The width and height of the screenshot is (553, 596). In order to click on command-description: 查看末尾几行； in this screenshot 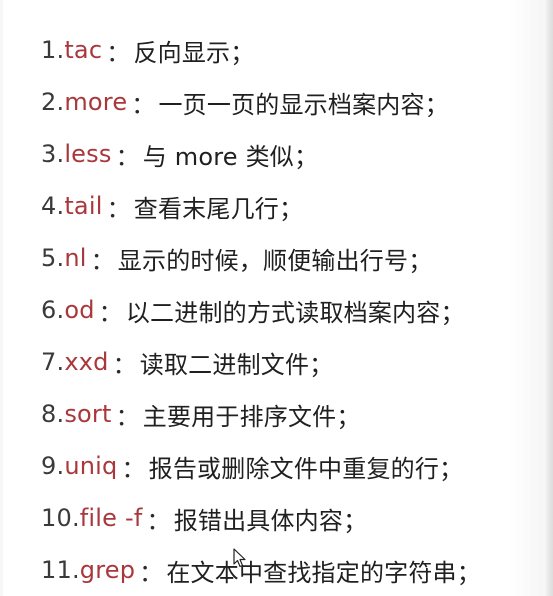, I will do `click(218, 208)`.